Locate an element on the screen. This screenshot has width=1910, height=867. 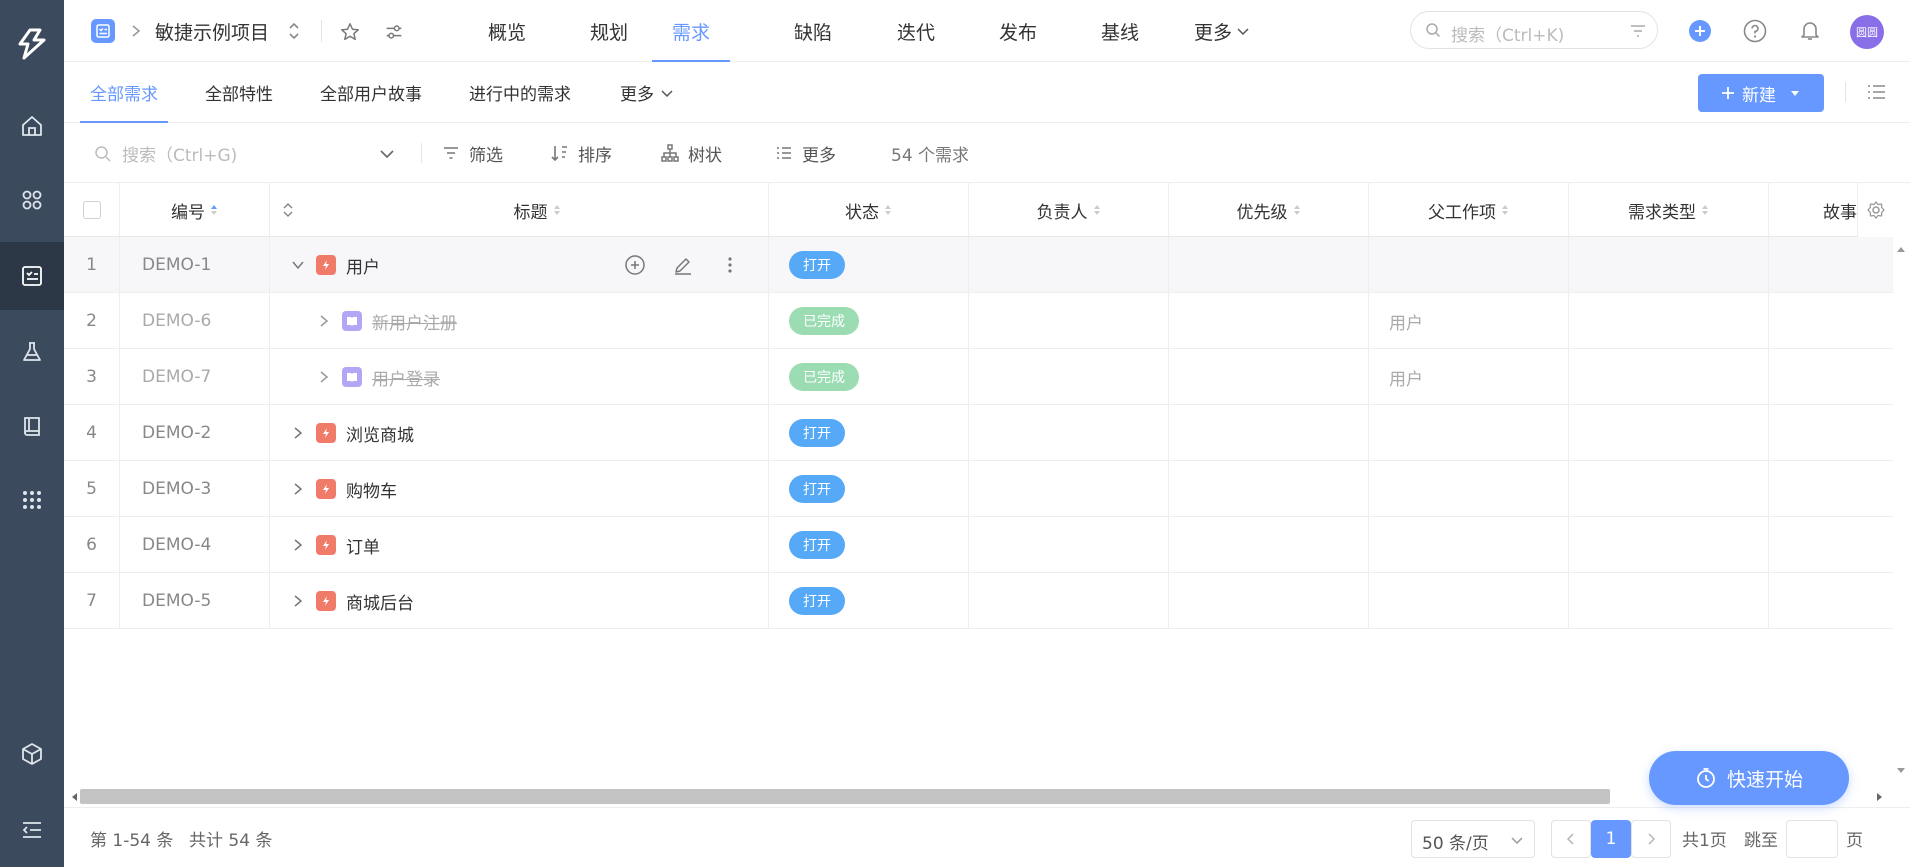
row-id: DEMO-3 is located at coordinates (195, 489).